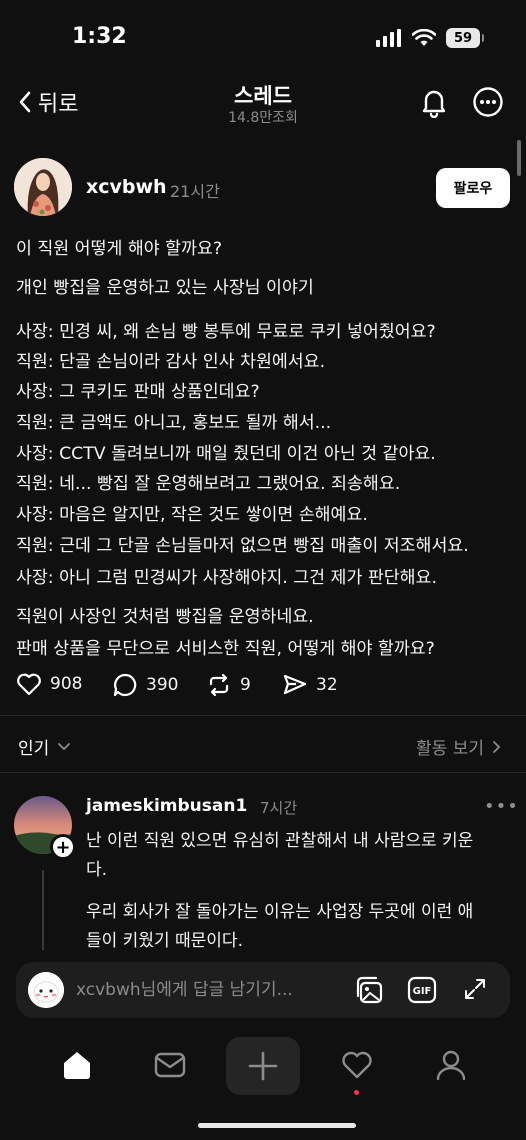 The width and height of the screenshot is (526, 1140). I want to click on bell-icon, so click(434, 104).